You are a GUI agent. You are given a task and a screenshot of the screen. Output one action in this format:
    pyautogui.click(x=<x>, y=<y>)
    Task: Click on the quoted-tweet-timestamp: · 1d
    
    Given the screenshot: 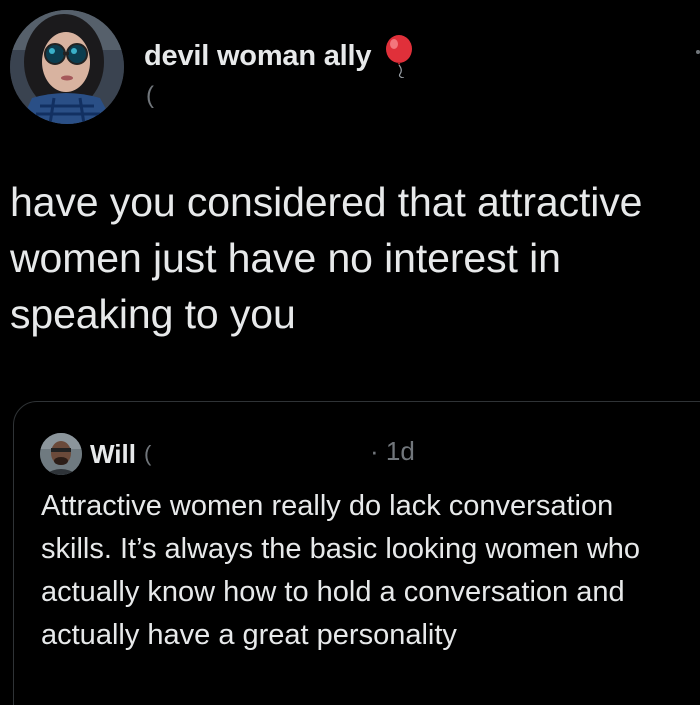 What is the action you would take?
    pyautogui.click(x=392, y=451)
    